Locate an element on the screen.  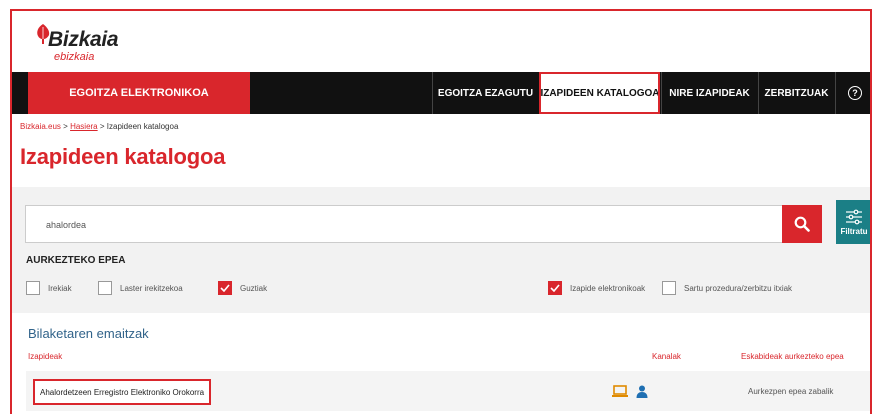
search-icon is located at coordinates (802, 224).